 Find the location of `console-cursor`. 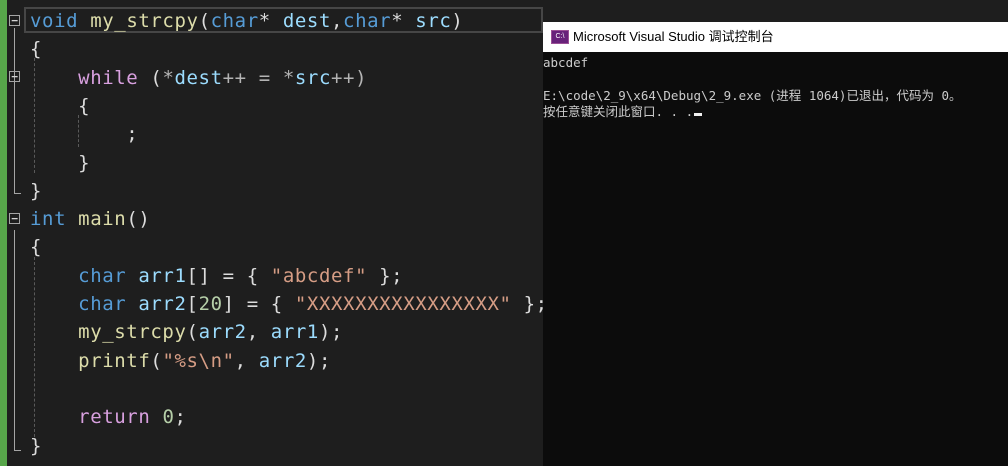

console-cursor is located at coordinates (698, 114).